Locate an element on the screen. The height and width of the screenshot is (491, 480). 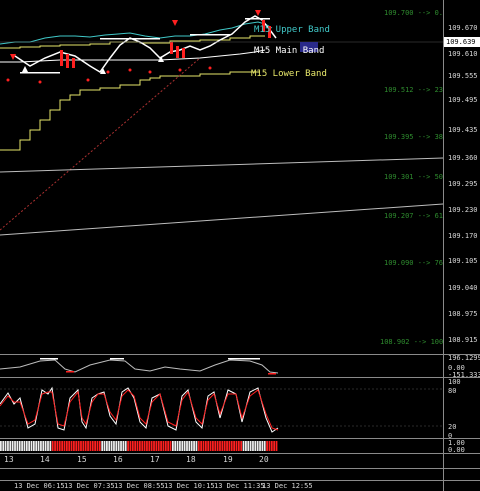
indicator2-pane is located at coordinates (221, 408).